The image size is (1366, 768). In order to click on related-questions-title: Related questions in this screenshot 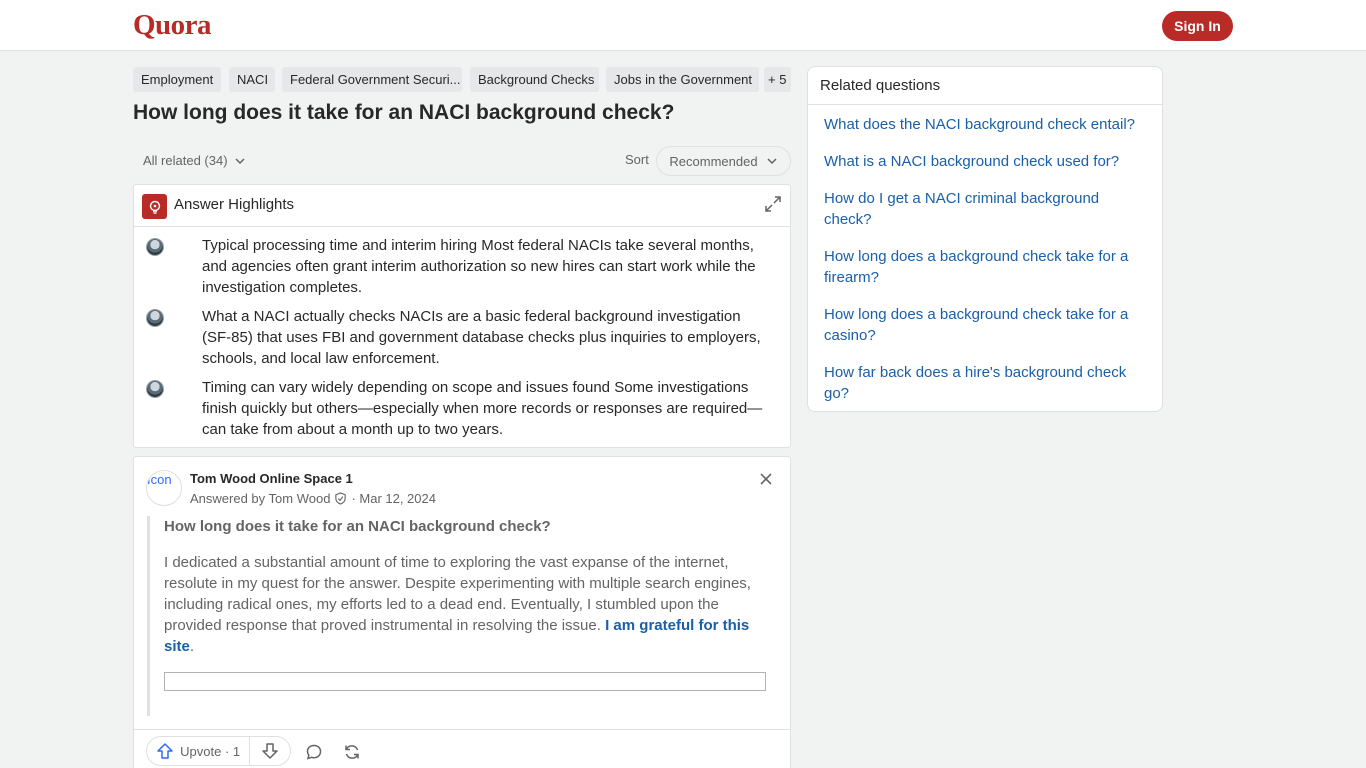, I will do `click(880, 85)`.